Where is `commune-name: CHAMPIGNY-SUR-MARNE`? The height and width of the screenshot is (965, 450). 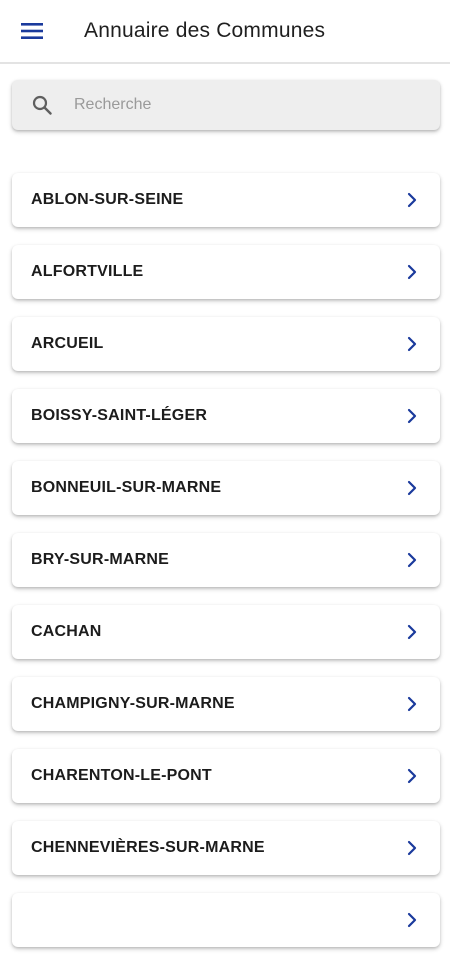 commune-name: CHAMPIGNY-SUR-MARNE is located at coordinates (133, 703).